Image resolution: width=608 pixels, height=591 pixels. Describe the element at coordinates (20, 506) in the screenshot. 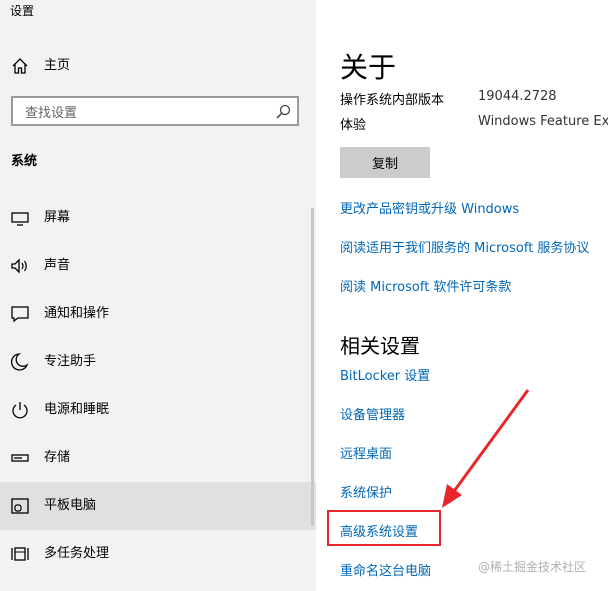

I see `tablet-icon` at that location.